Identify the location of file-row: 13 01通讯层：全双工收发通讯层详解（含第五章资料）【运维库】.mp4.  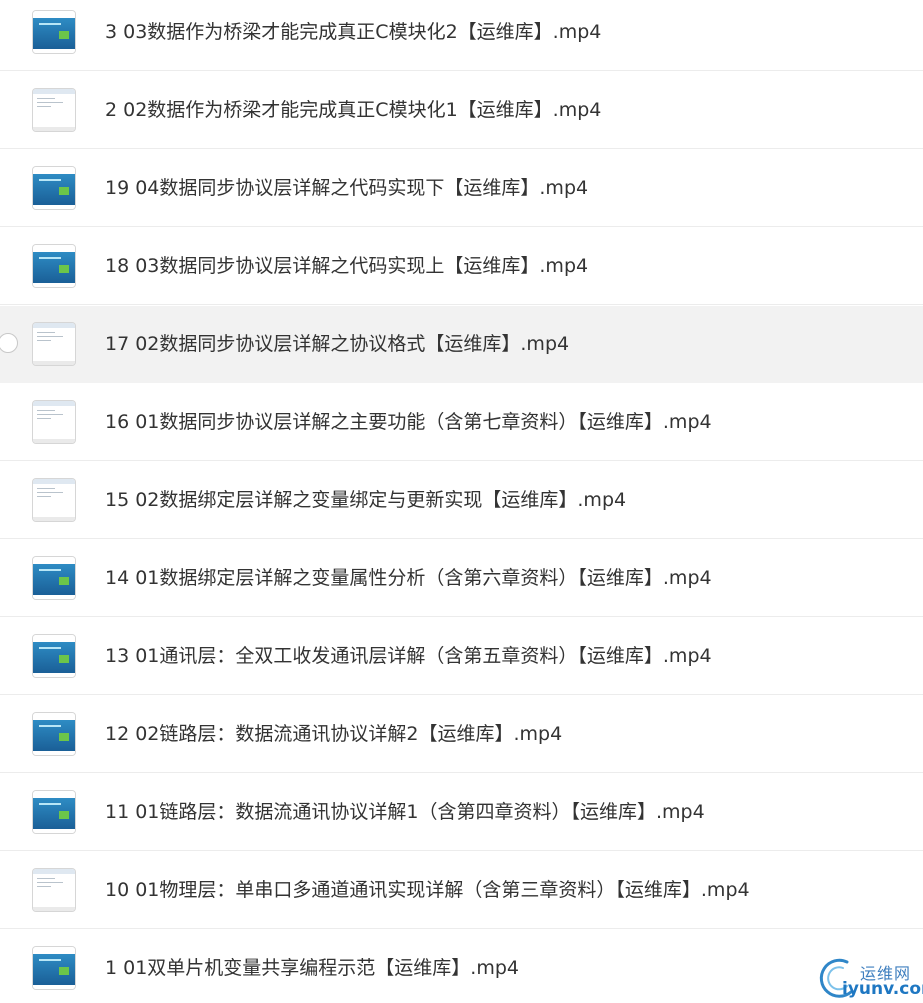
(461, 656).